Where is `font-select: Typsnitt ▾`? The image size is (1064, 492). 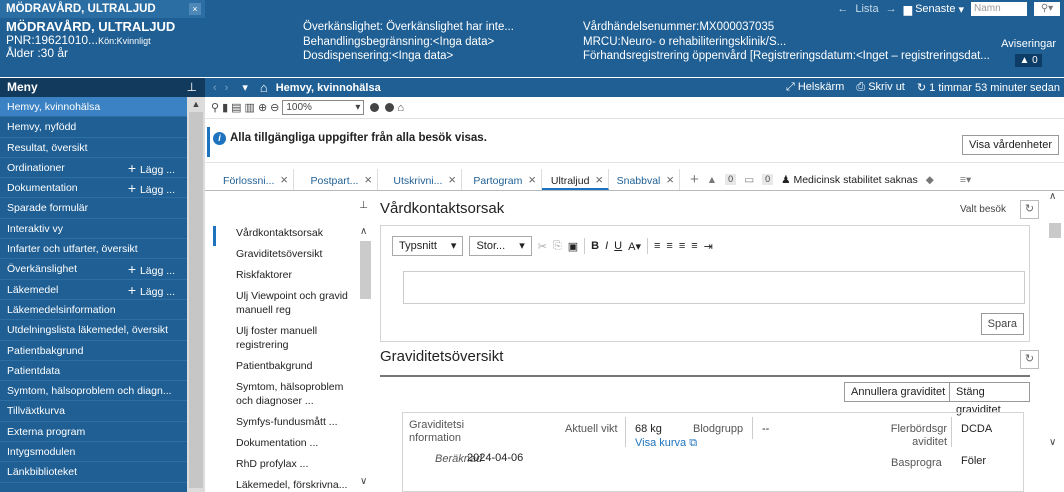 font-select: Typsnitt ▾ is located at coordinates (428, 246).